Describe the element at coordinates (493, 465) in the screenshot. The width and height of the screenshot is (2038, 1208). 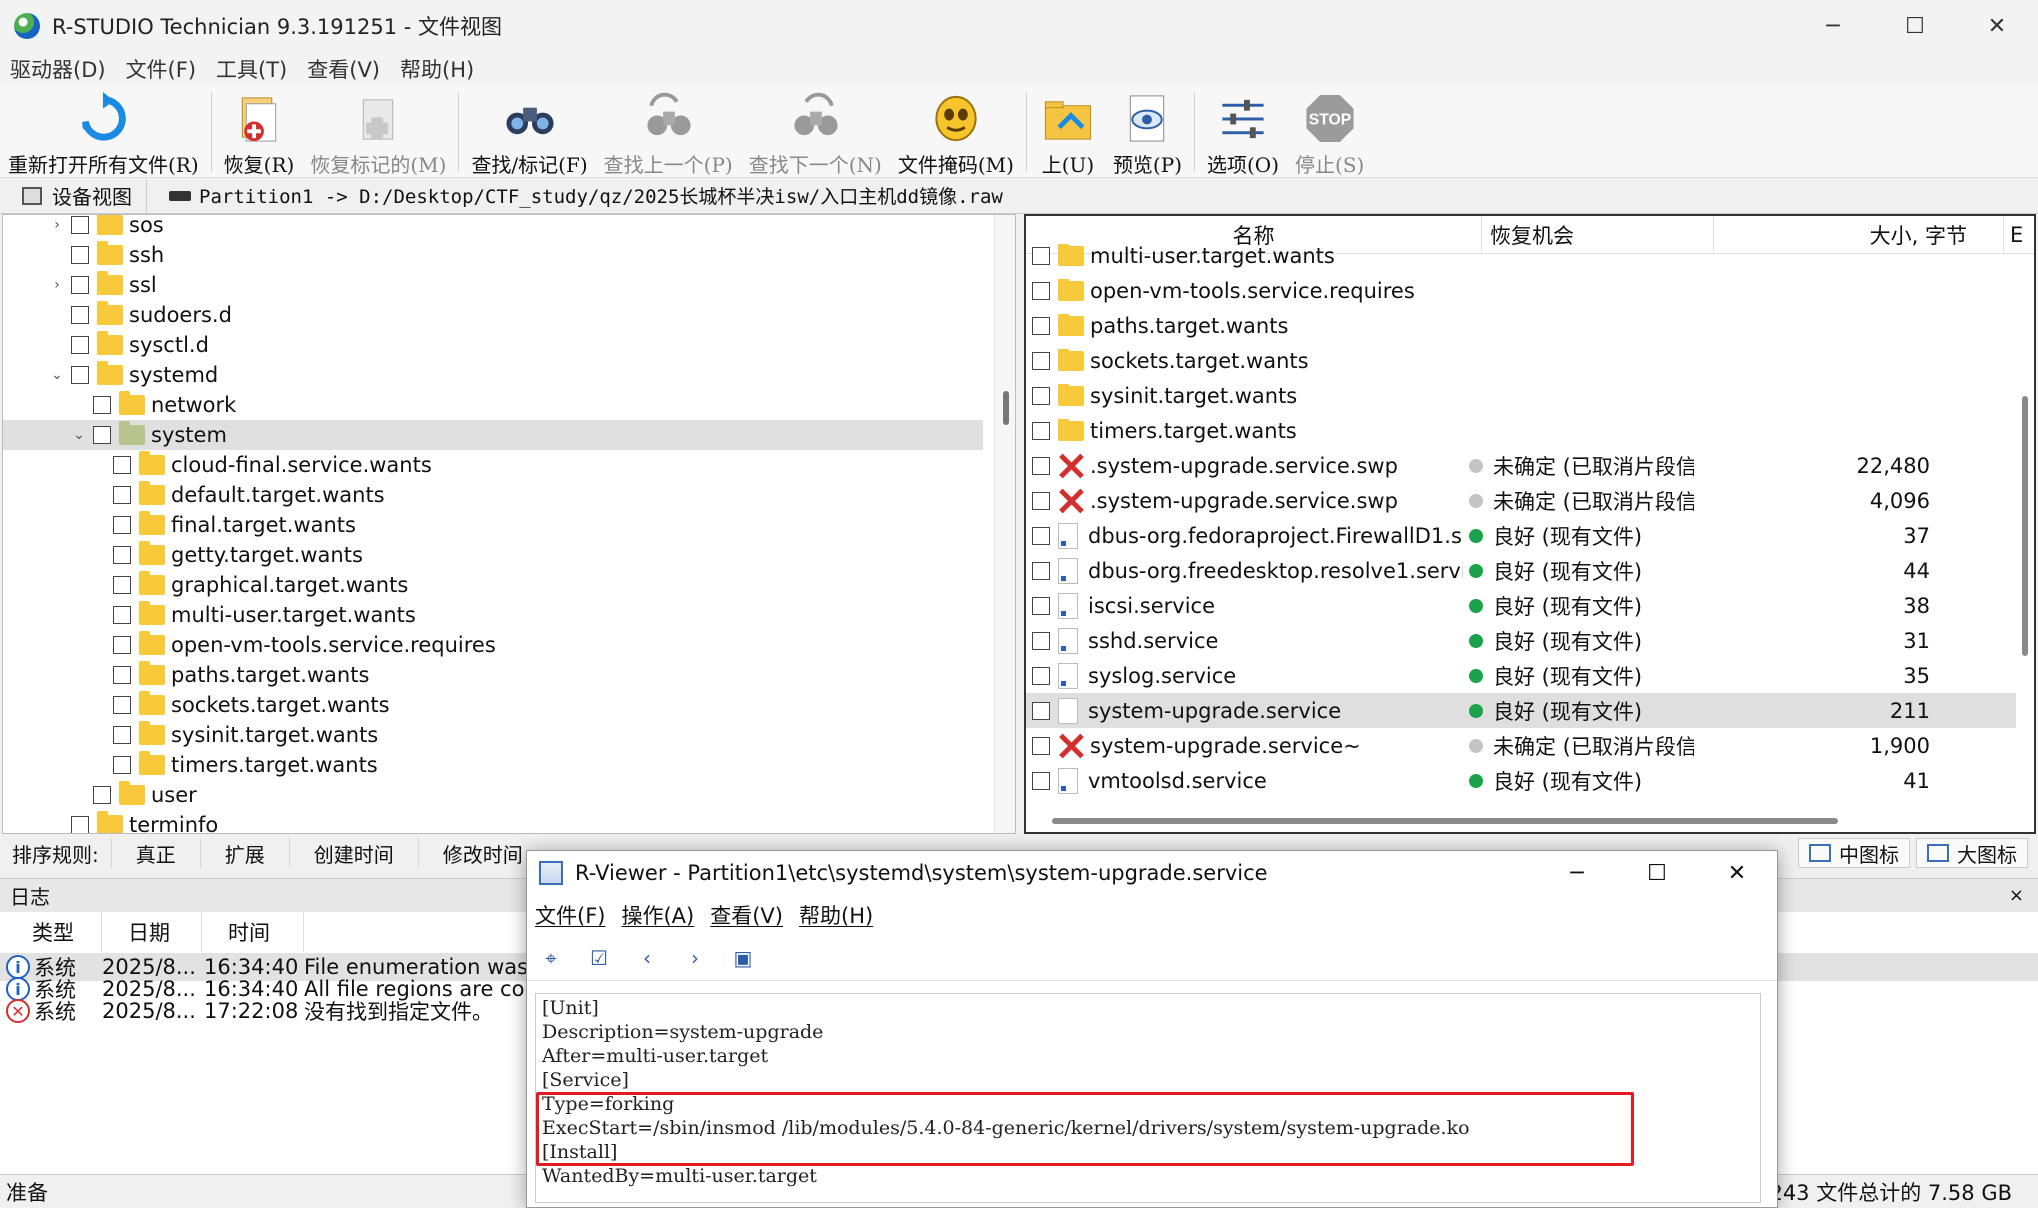
I see `tree-item: cloud-final.service.wants` at that location.